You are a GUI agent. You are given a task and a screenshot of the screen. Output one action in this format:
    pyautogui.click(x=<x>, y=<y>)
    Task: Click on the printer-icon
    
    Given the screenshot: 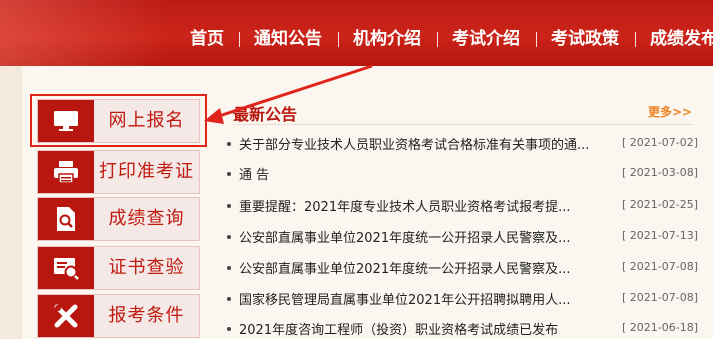 What is the action you would take?
    pyautogui.click(x=66, y=172)
    